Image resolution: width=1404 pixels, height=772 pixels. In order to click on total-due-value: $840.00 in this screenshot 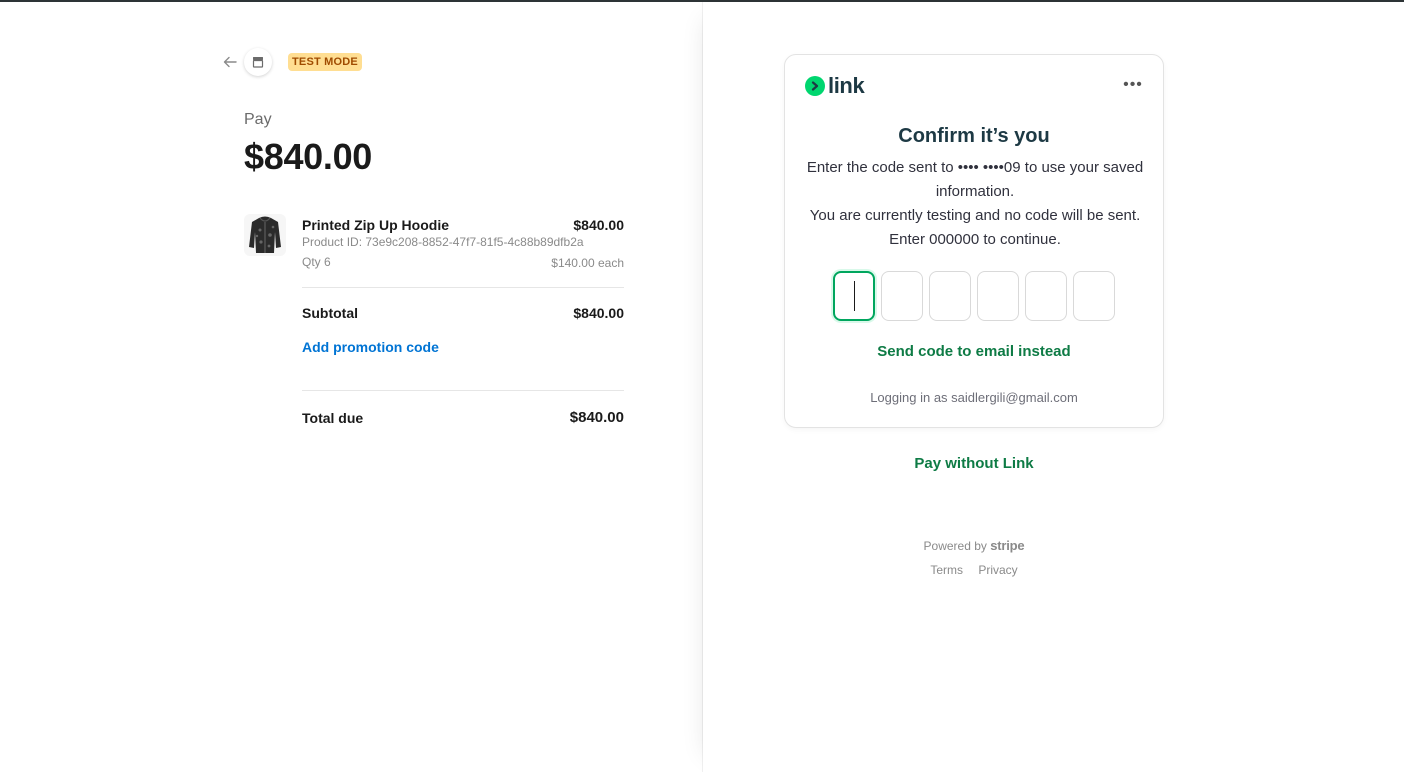, I will do `click(596, 417)`.